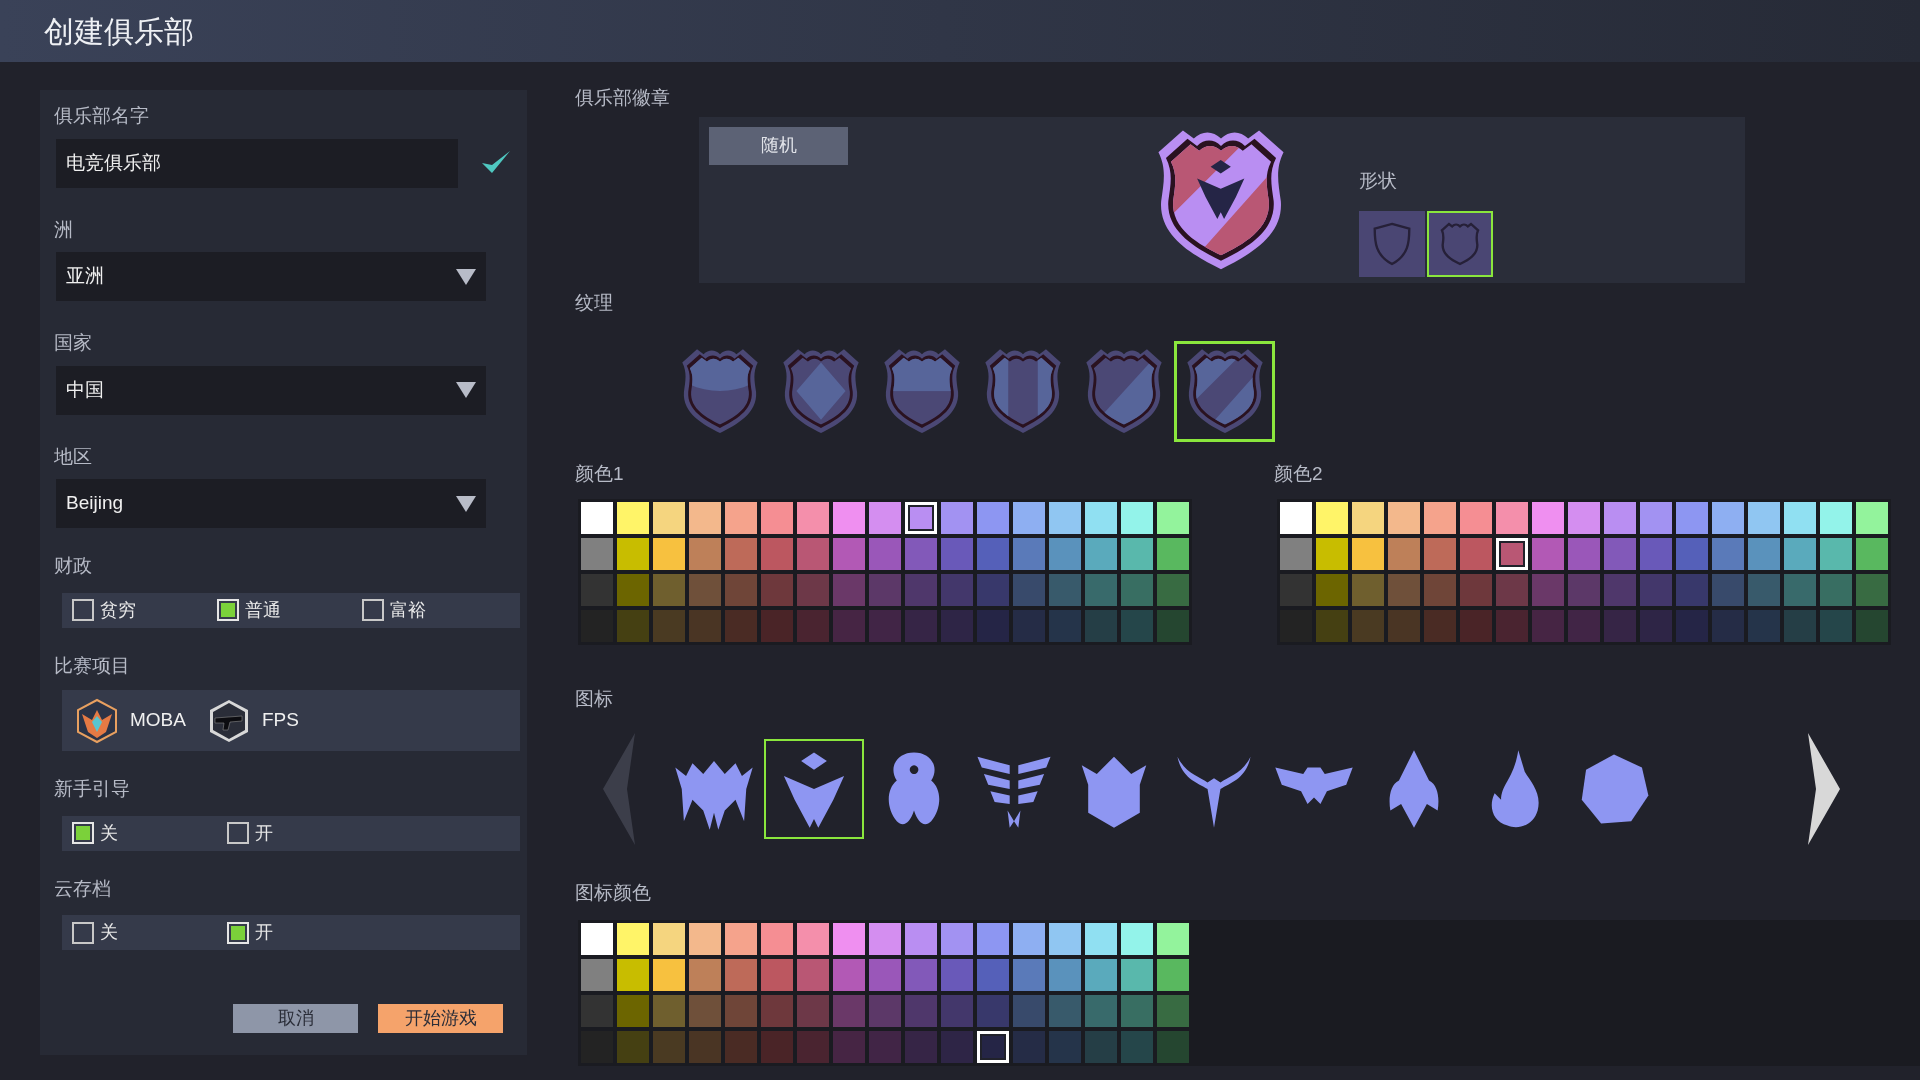 This screenshot has height=1080, width=1920. I want to click on shape-option, so click(1460, 244).